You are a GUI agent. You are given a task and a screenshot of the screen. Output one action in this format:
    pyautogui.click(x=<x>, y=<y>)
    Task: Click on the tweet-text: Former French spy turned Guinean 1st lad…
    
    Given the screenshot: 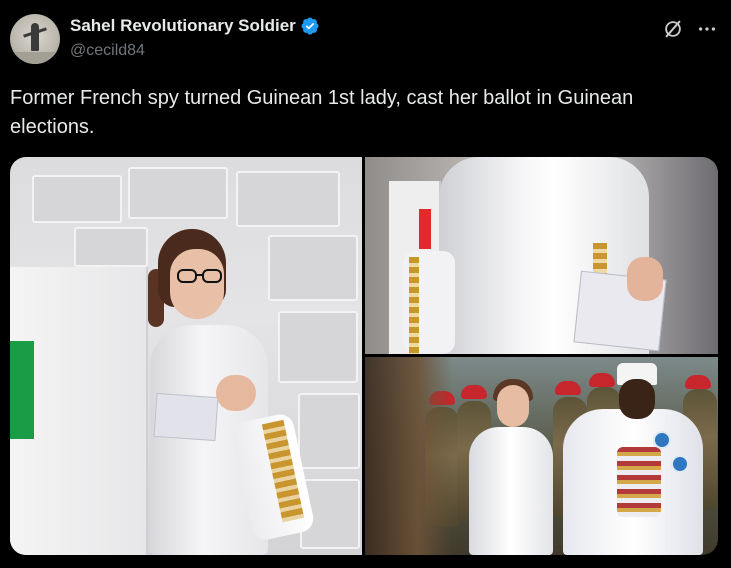 What is the action you would take?
    pyautogui.click(x=322, y=112)
    